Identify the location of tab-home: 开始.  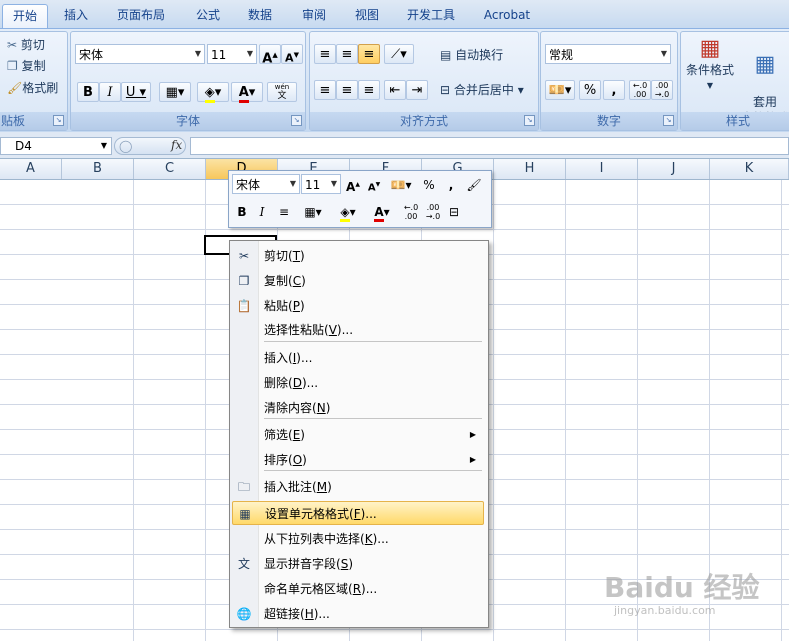
(25, 16).